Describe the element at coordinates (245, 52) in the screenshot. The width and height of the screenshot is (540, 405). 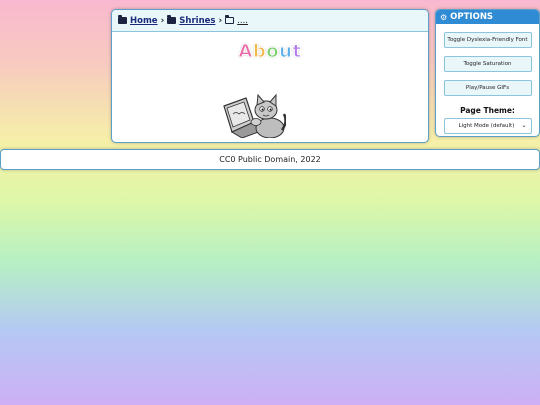
I see `title-letter: A` at that location.